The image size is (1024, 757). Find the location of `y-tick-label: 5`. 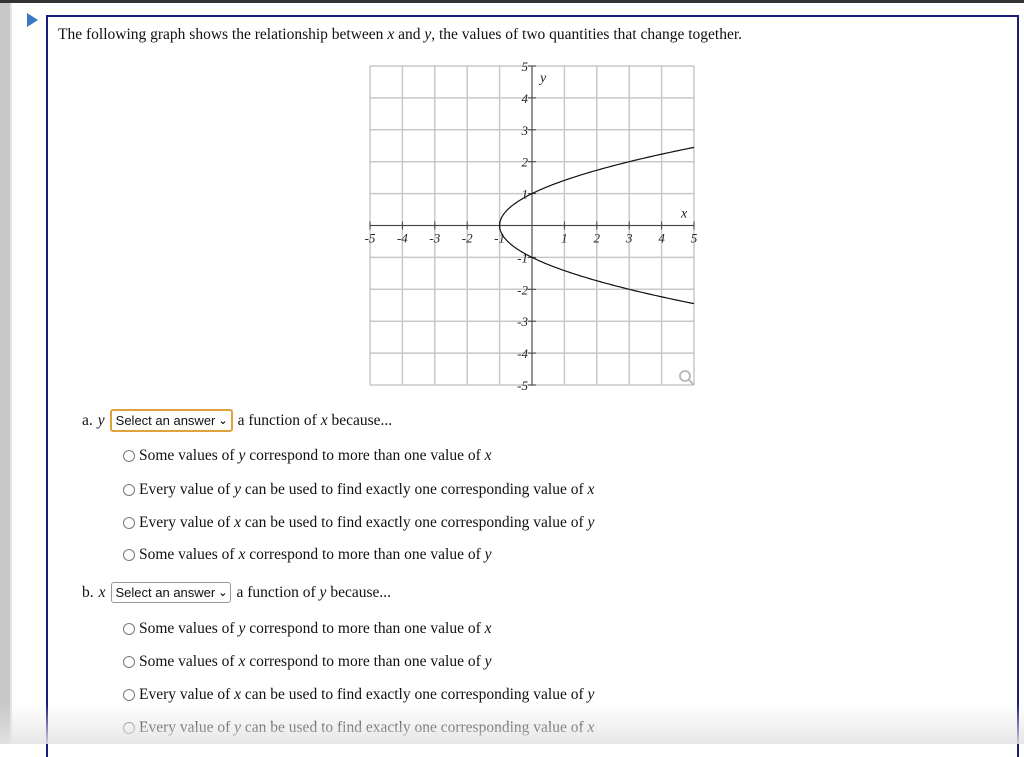

y-tick-label: 5 is located at coordinates (525, 66).